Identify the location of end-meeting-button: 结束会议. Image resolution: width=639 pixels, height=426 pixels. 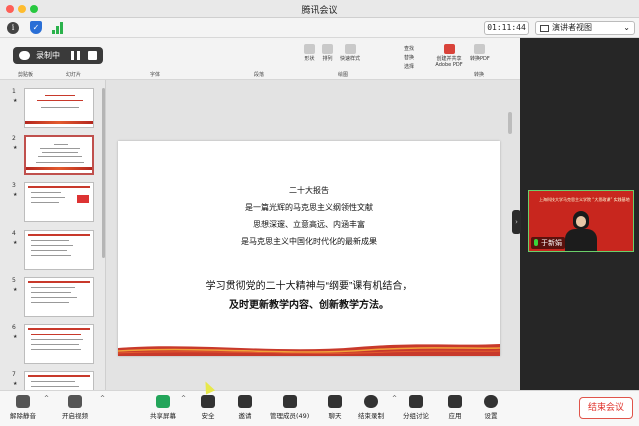
(606, 408).